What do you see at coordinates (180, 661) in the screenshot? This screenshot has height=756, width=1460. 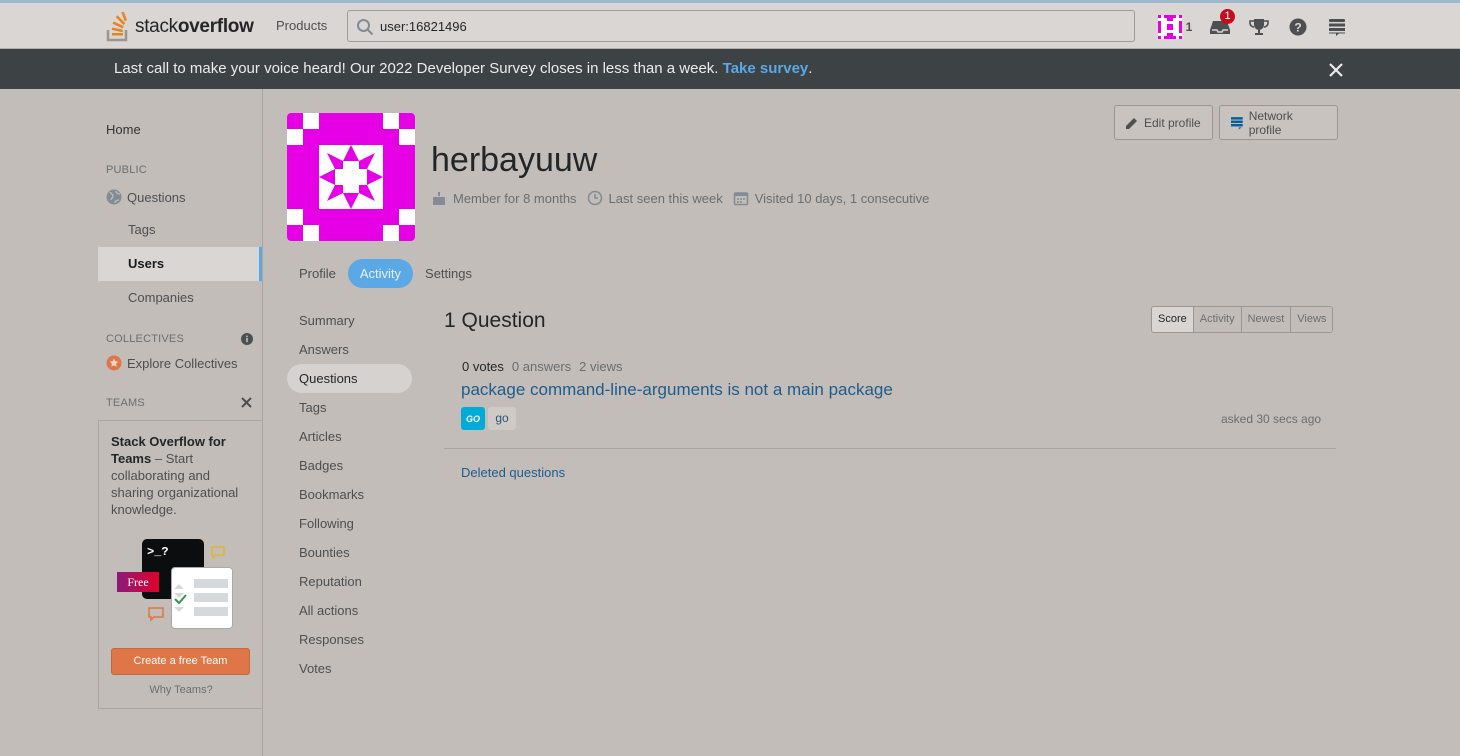 I see `create-free-team-button: Create a free Team` at bounding box center [180, 661].